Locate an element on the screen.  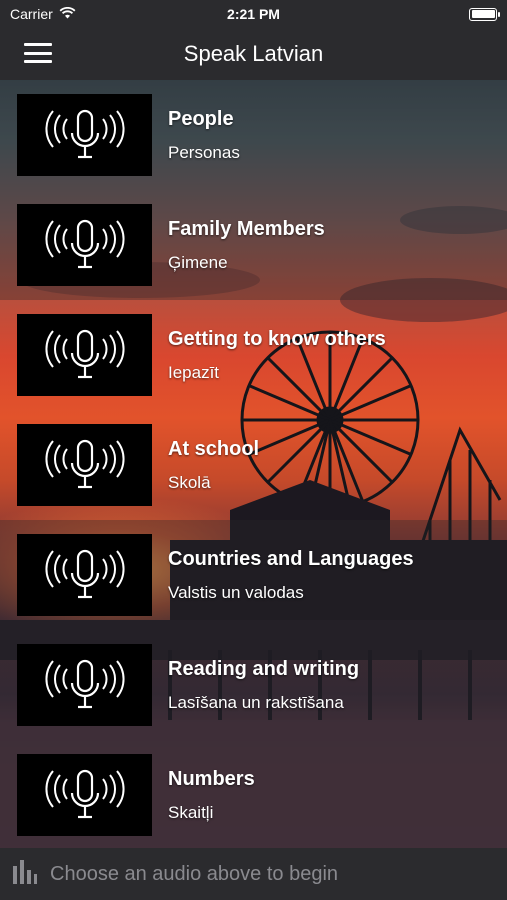
hamburger-menu-icon is located at coordinates (38, 53).